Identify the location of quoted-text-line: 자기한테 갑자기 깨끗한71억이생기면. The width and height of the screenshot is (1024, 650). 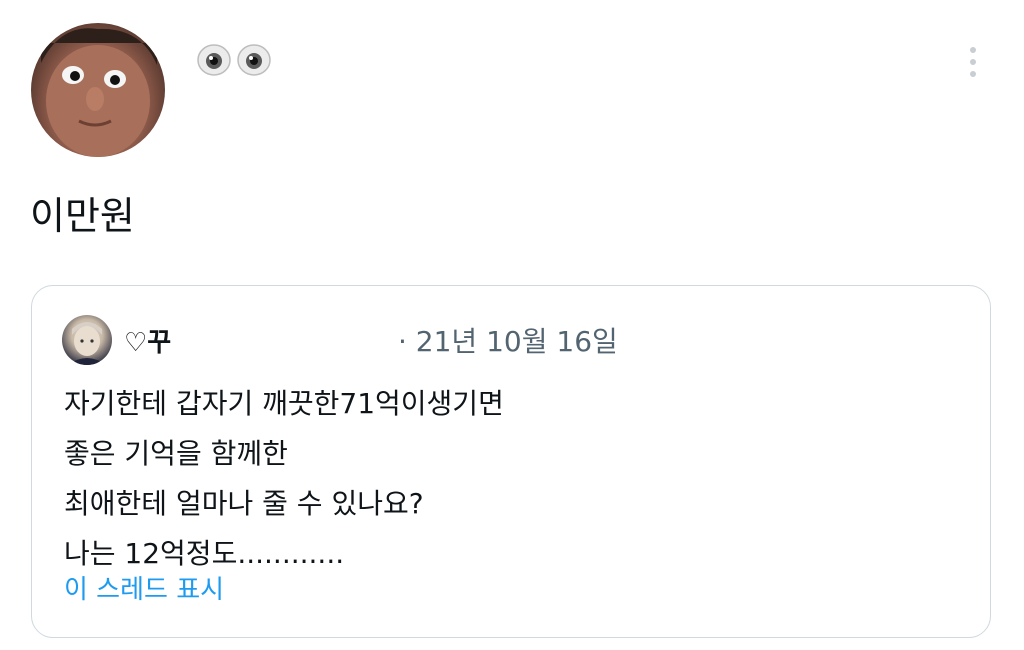
(284, 403).